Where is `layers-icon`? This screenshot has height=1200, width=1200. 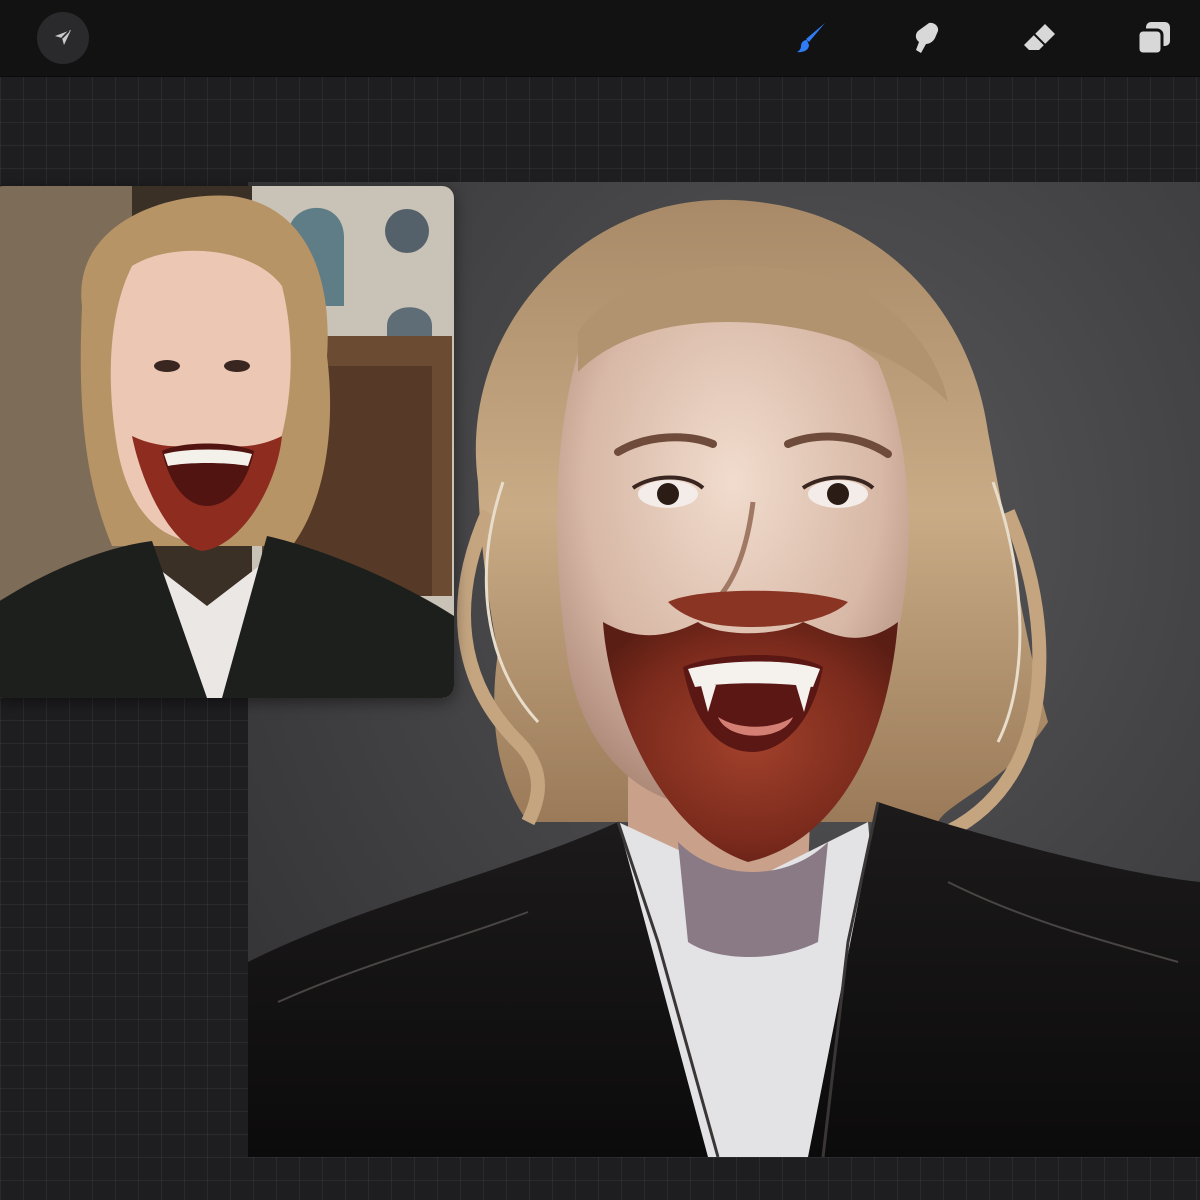 layers-icon is located at coordinates (1153, 39).